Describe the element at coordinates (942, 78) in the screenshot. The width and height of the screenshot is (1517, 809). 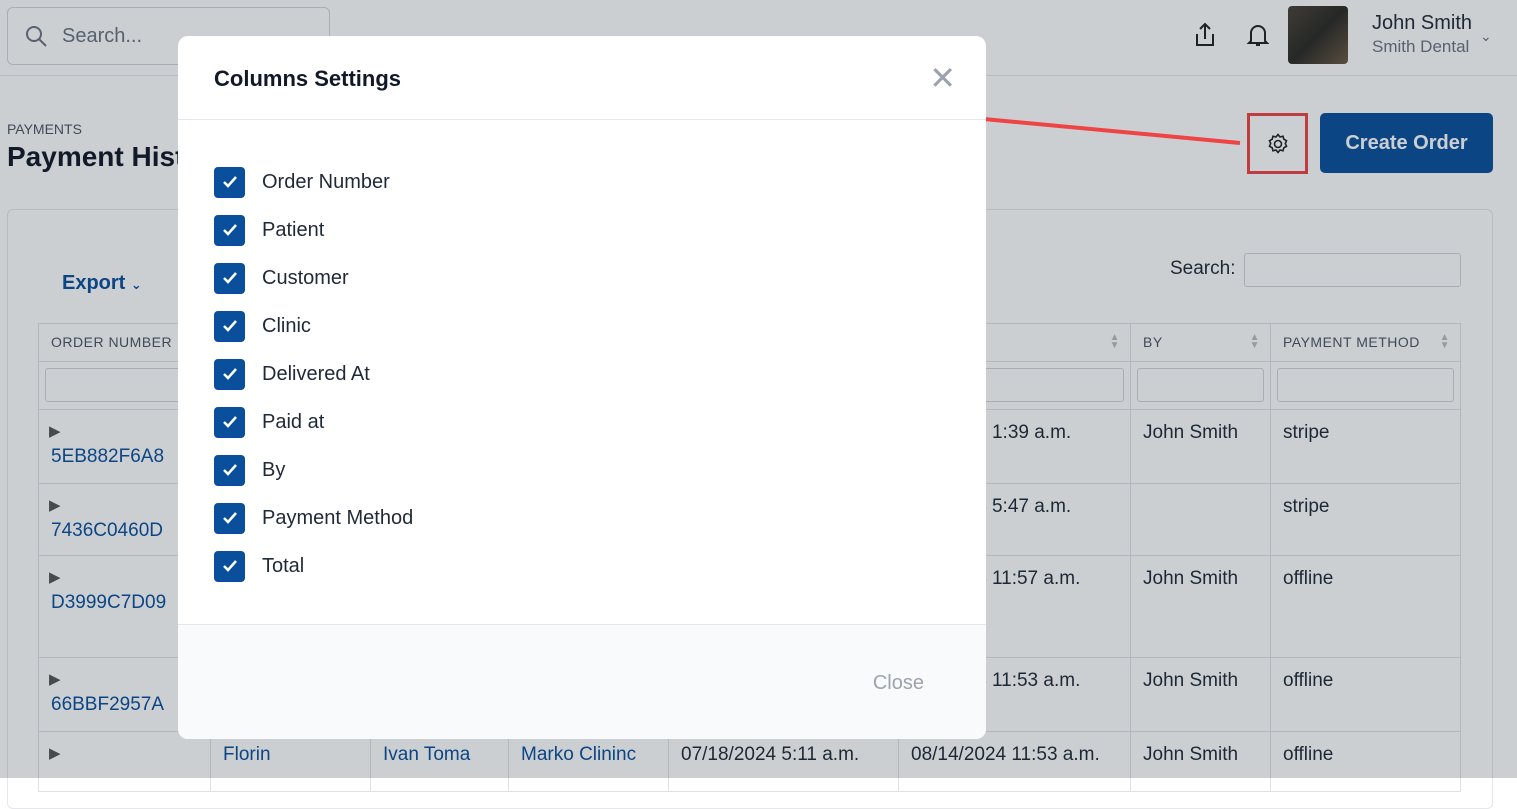
I see `close-icon: ✕` at that location.